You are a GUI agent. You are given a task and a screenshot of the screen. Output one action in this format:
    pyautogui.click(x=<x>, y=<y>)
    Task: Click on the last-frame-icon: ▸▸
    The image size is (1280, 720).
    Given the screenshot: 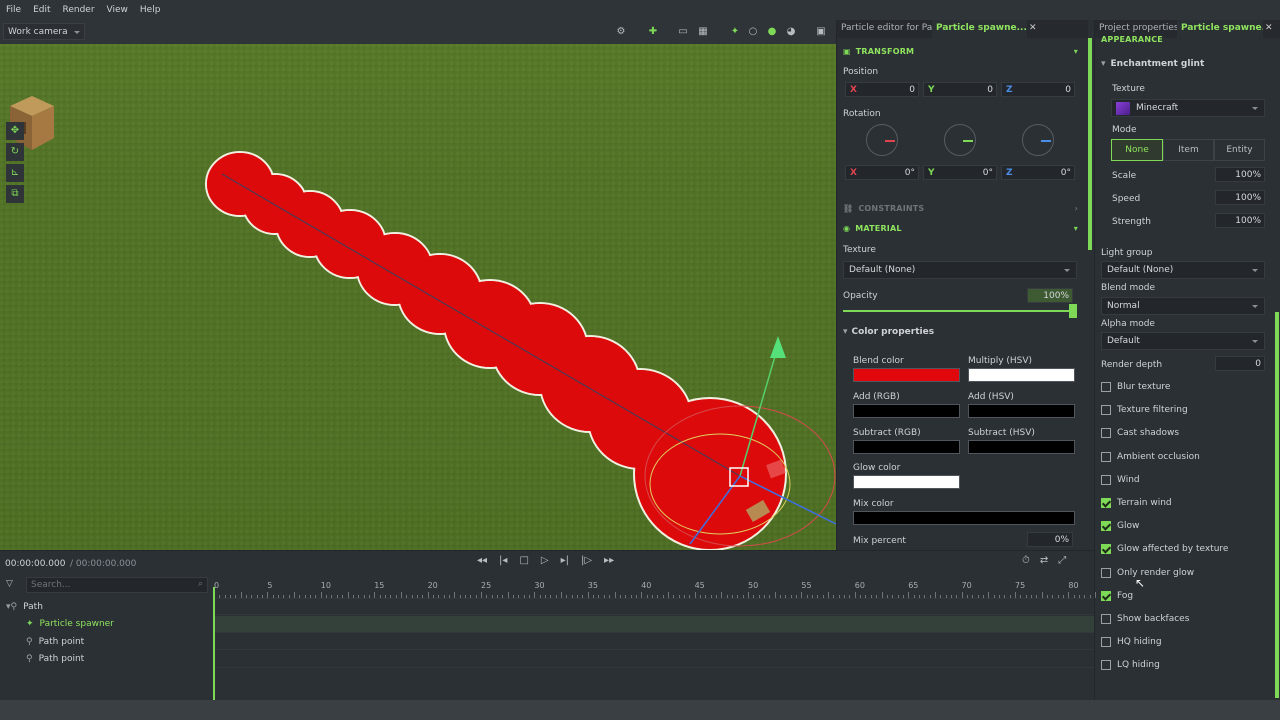 What is the action you would take?
    pyautogui.click(x=609, y=560)
    